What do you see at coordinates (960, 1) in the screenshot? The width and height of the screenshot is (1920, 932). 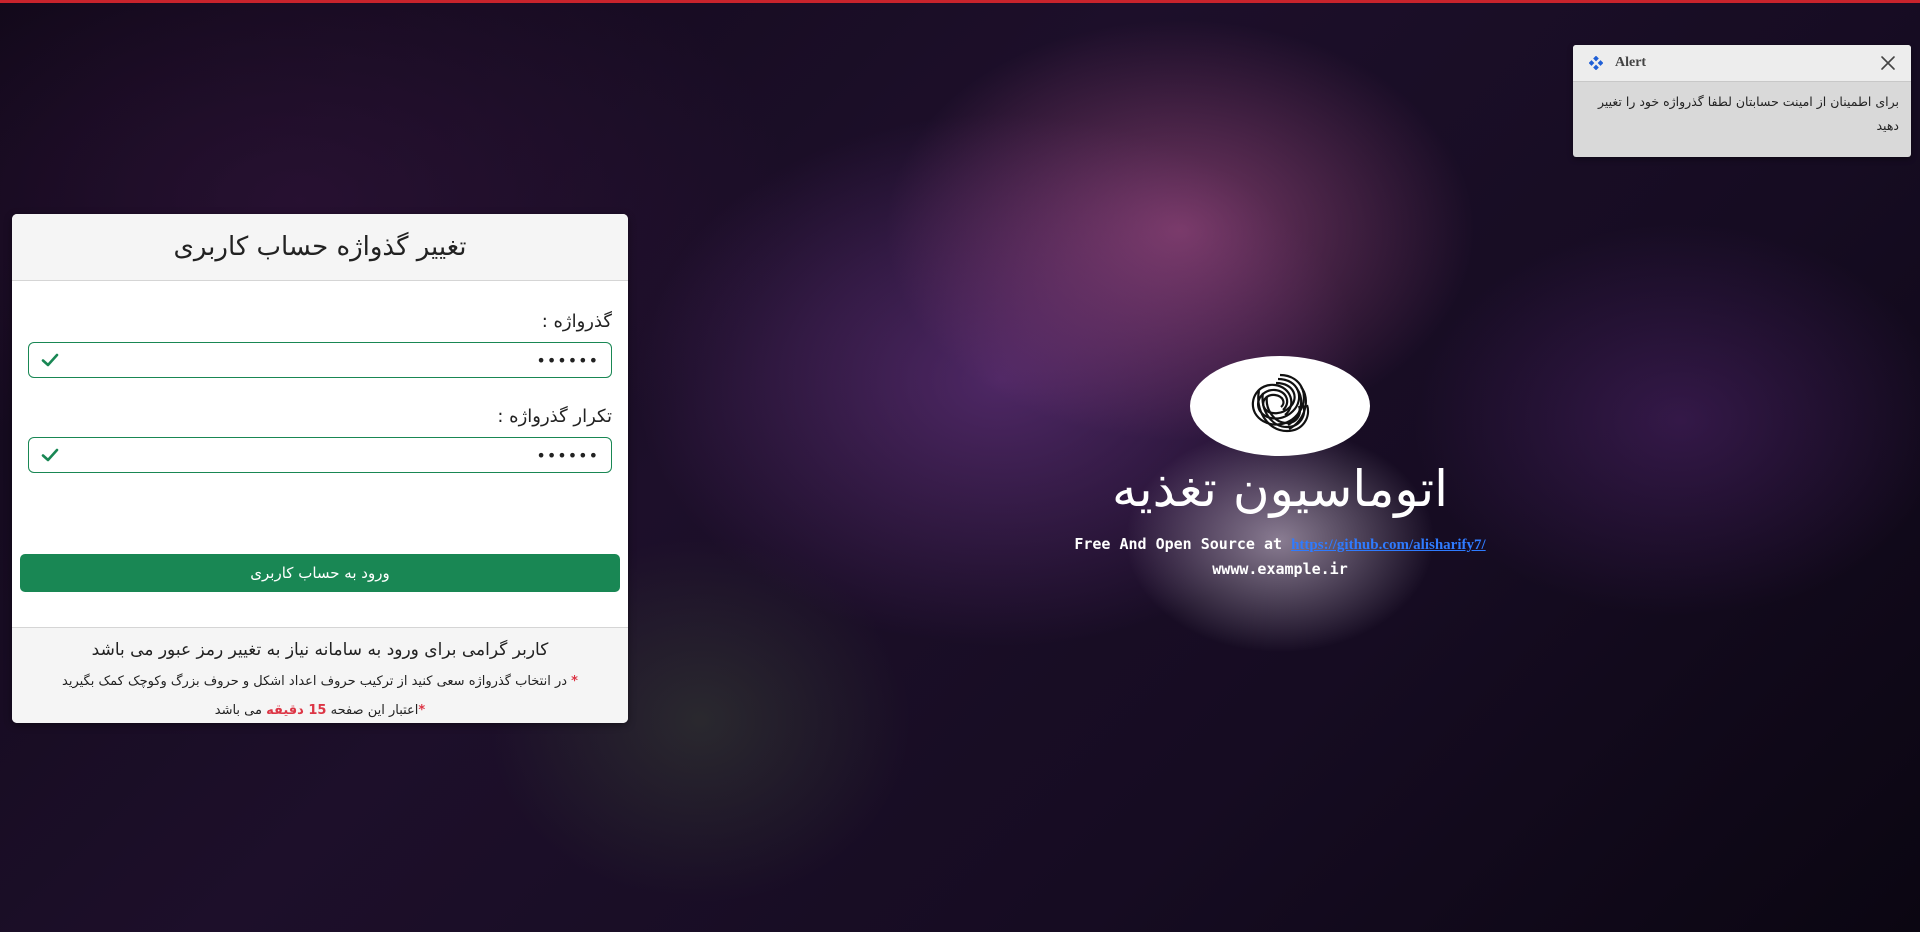 I see `top-accent-bar` at bounding box center [960, 1].